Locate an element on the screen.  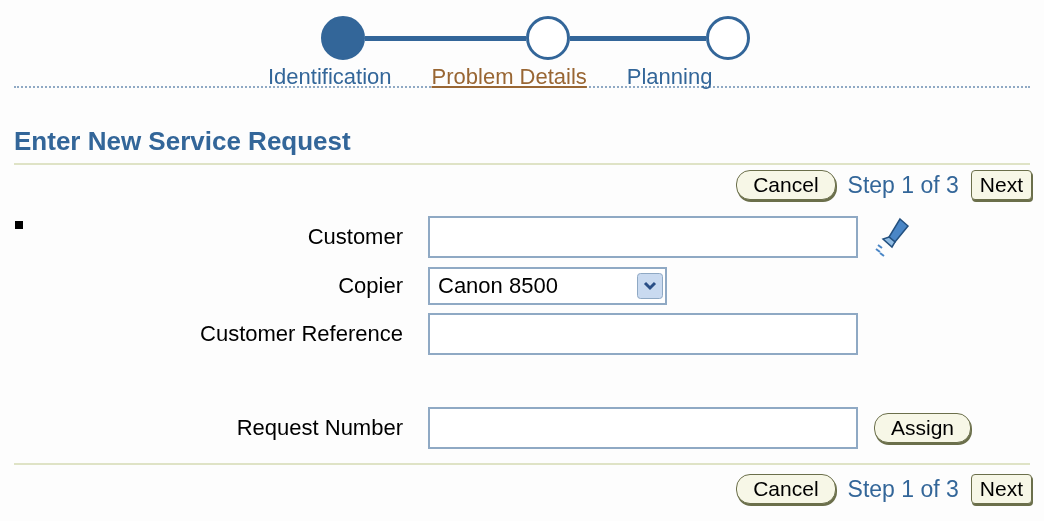
assign-button: Assign is located at coordinates (923, 428).